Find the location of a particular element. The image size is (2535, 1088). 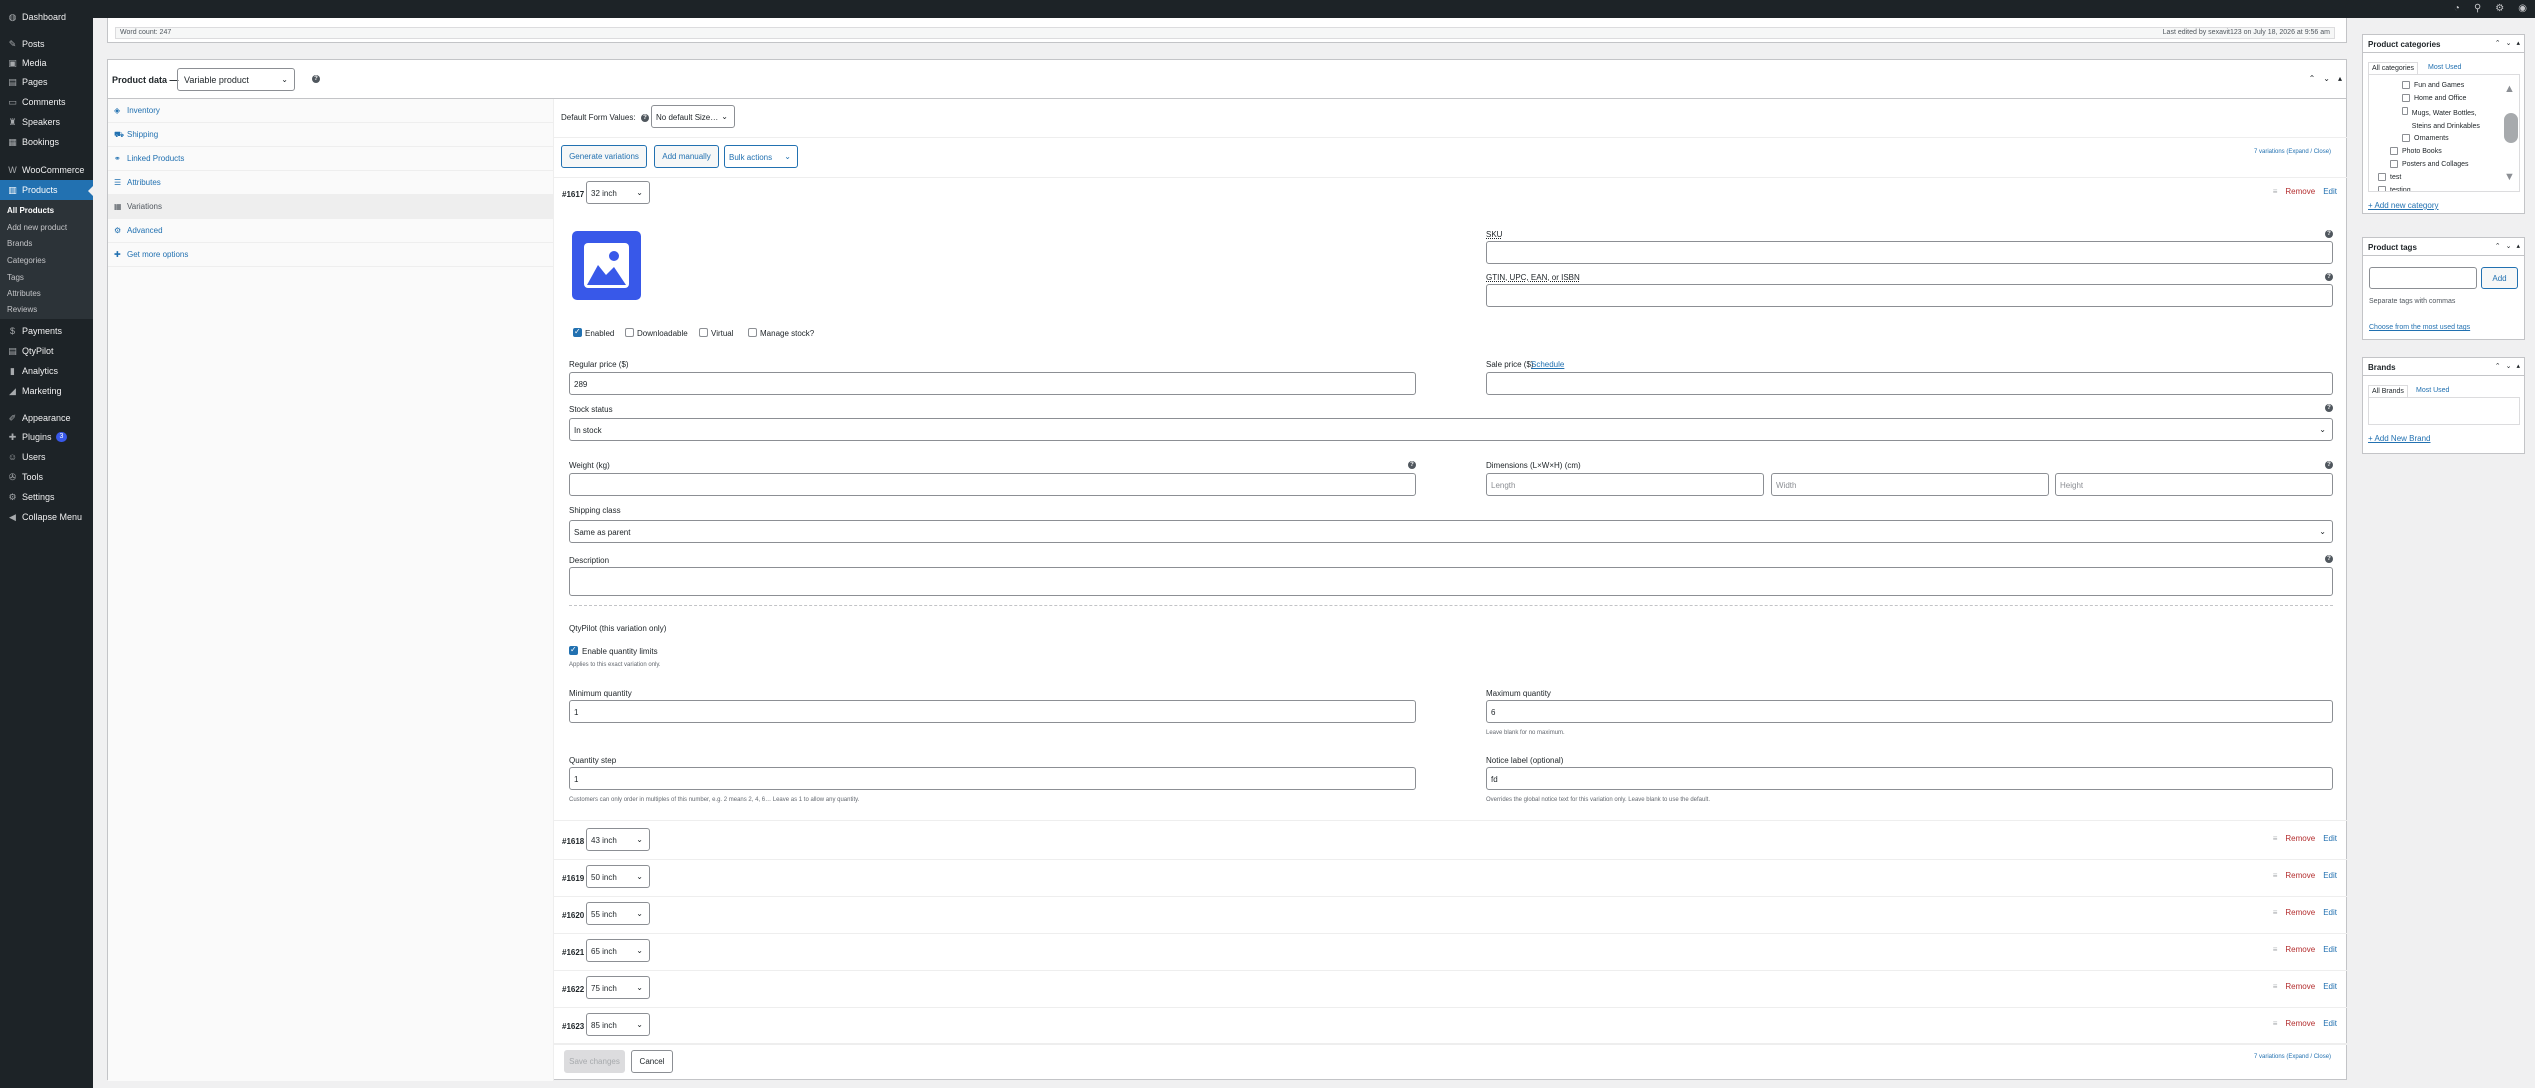

menu-item-pages: ▤ Pages is located at coordinates (46, 82).